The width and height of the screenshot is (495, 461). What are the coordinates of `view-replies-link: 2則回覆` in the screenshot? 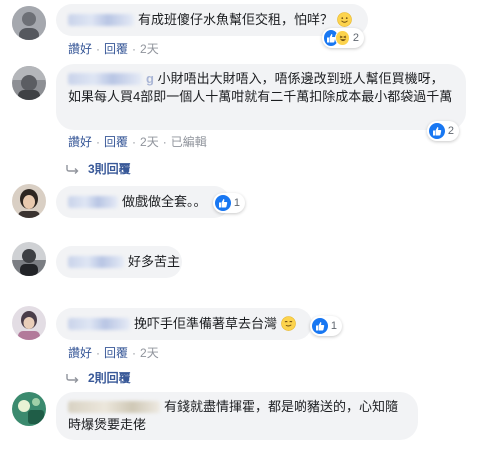 It's located at (98, 377).